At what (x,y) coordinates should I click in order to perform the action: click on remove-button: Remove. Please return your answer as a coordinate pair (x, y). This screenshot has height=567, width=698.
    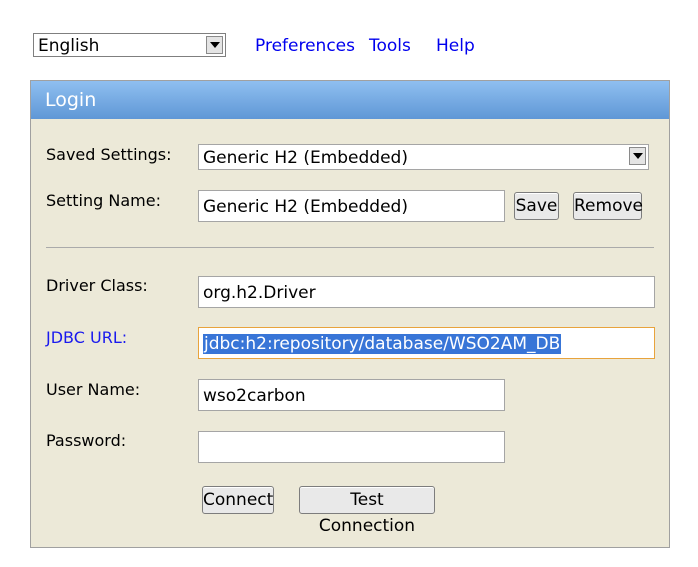
    Looking at the image, I should click on (608, 206).